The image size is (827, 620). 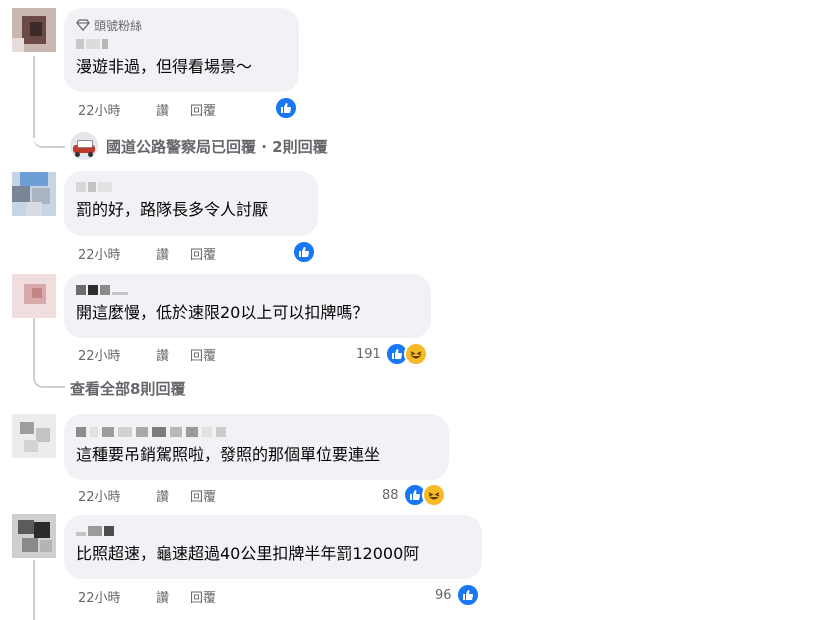 I want to click on reaction-count: 191, so click(x=368, y=354).